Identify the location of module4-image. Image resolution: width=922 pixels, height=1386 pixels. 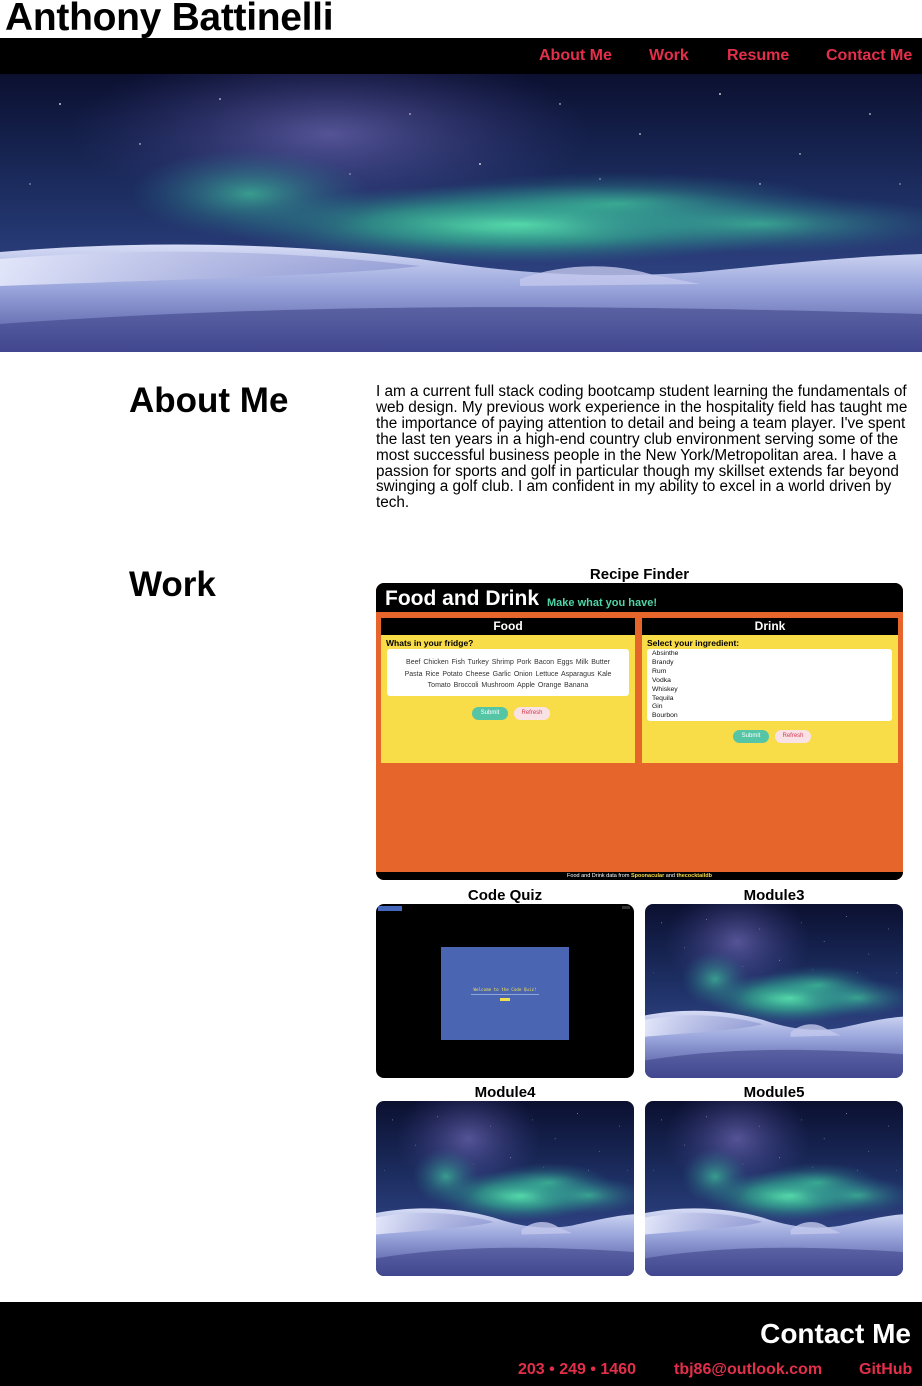
(505, 1188).